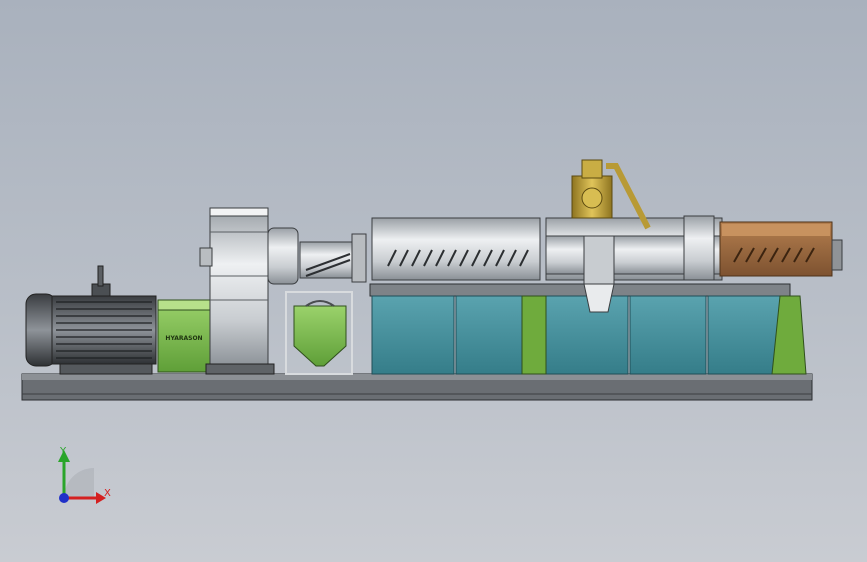  What do you see at coordinates (417, 387) in the screenshot?
I see `base-frame` at bounding box center [417, 387].